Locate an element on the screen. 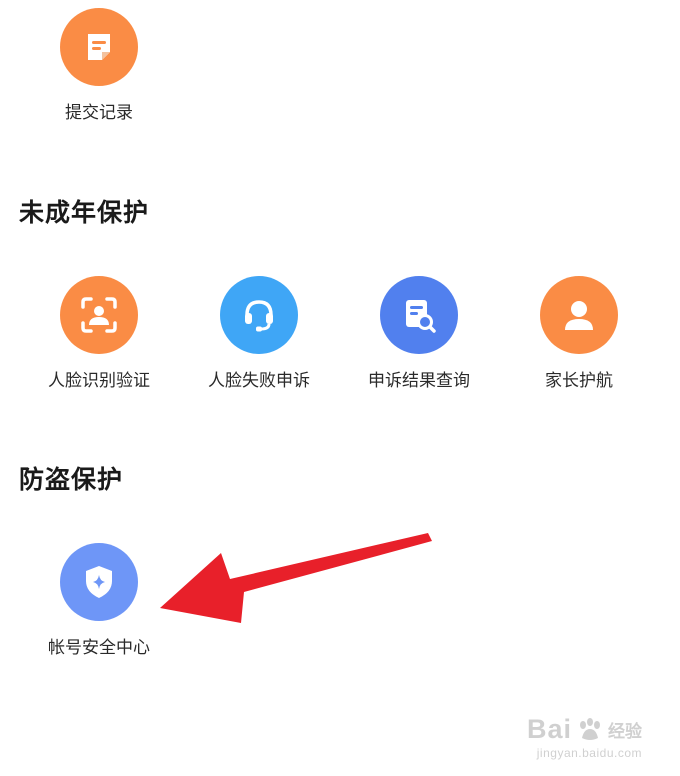 The width and height of the screenshot is (680, 776). face-verify-button: 人脸识别验证 is located at coordinates (99, 333).